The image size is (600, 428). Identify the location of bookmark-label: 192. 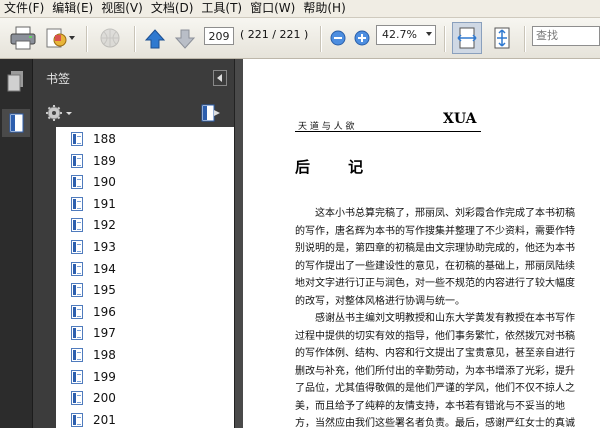
(104, 225).